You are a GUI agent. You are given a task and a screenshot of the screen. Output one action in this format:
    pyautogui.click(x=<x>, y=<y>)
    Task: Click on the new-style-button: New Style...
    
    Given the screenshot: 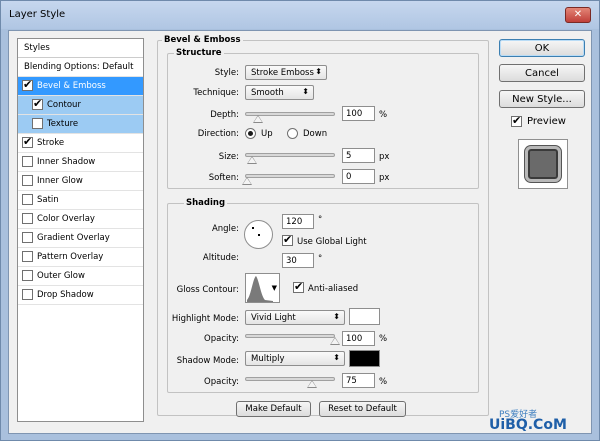 What is the action you would take?
    pyautogui.click(x=542, y=99)
    